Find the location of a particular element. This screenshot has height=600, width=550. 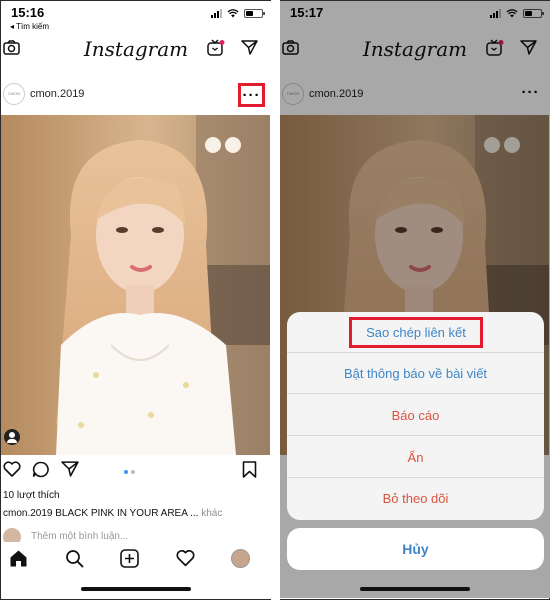

sheet-item-hide: Ẩn is located at coordinates (415, 457).